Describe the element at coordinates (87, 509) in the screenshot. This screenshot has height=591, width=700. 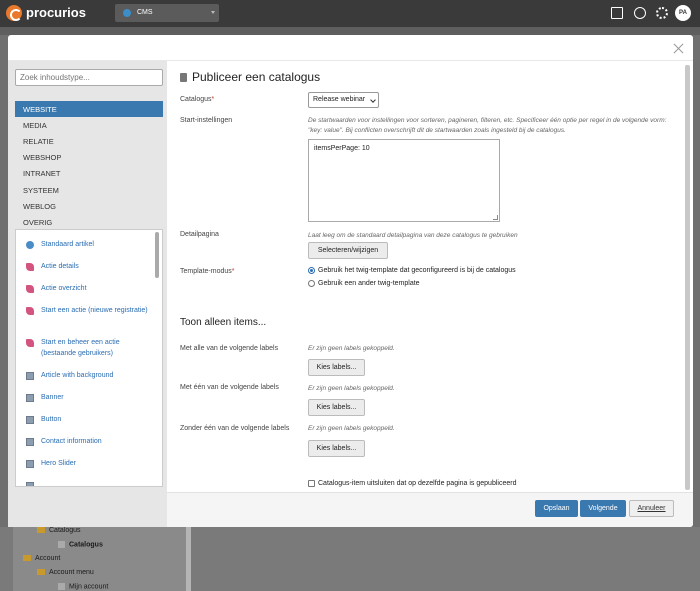
I see `sidebar-footer` at that location.